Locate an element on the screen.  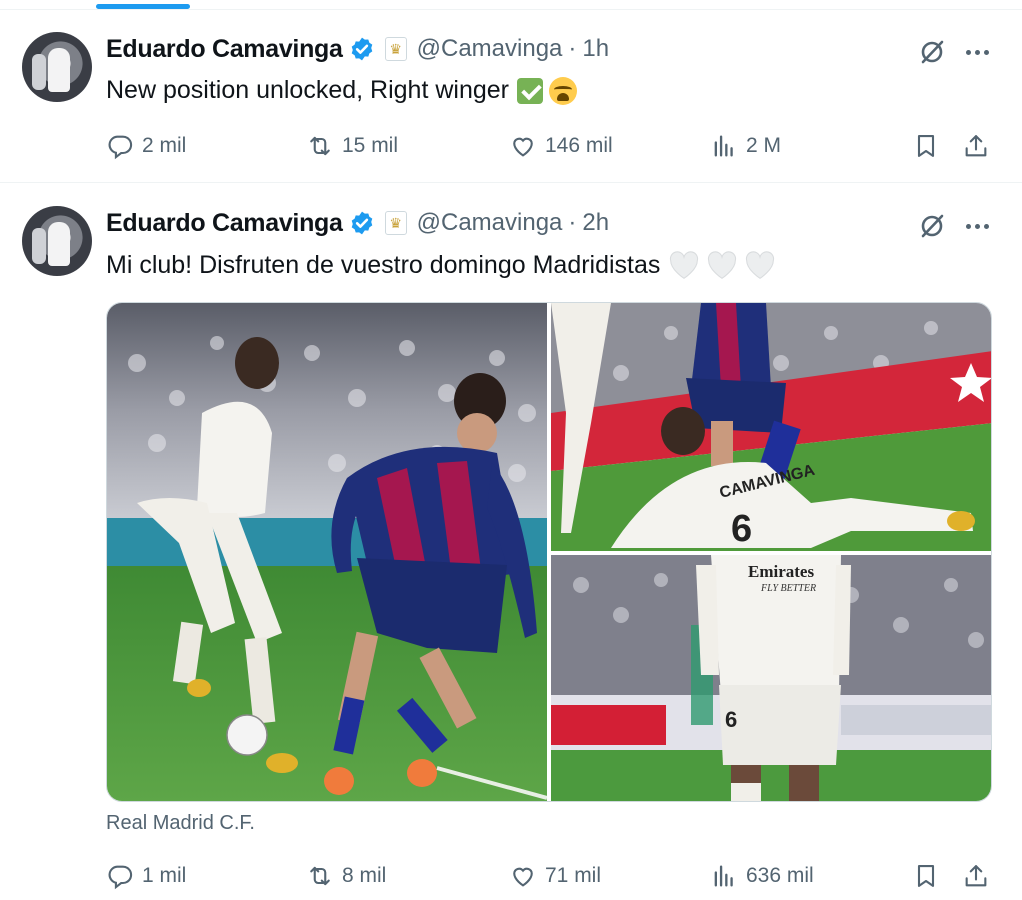
reply-count: 1 mil is located at coordinates (164, 875).